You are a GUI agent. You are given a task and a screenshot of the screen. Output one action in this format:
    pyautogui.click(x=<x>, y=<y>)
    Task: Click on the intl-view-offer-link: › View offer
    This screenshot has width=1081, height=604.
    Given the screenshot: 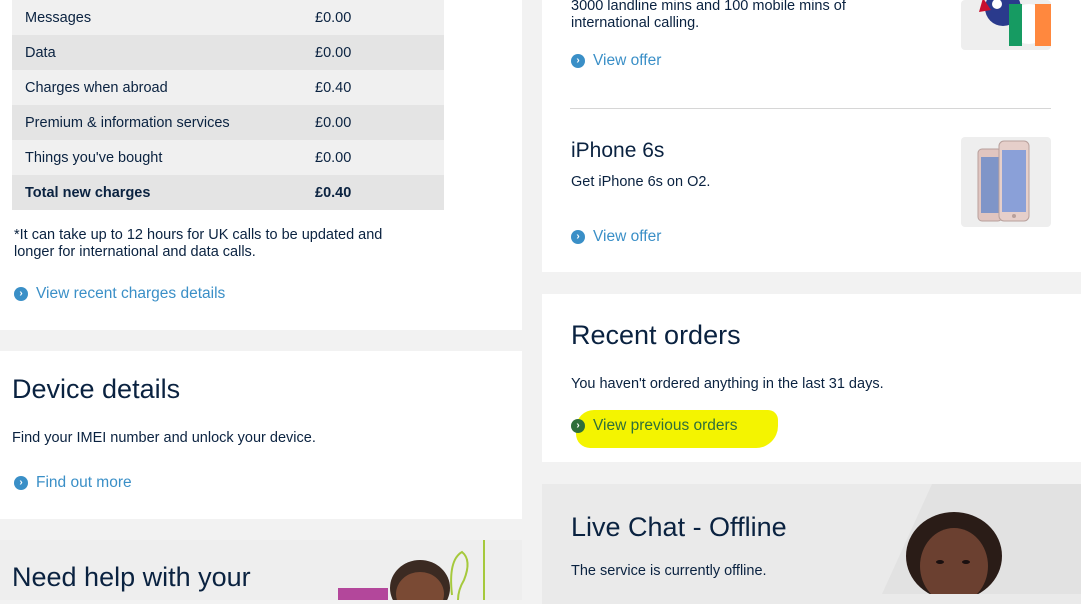 What is the action you would take?
    pyautogui.click(x=616, y=61)
    